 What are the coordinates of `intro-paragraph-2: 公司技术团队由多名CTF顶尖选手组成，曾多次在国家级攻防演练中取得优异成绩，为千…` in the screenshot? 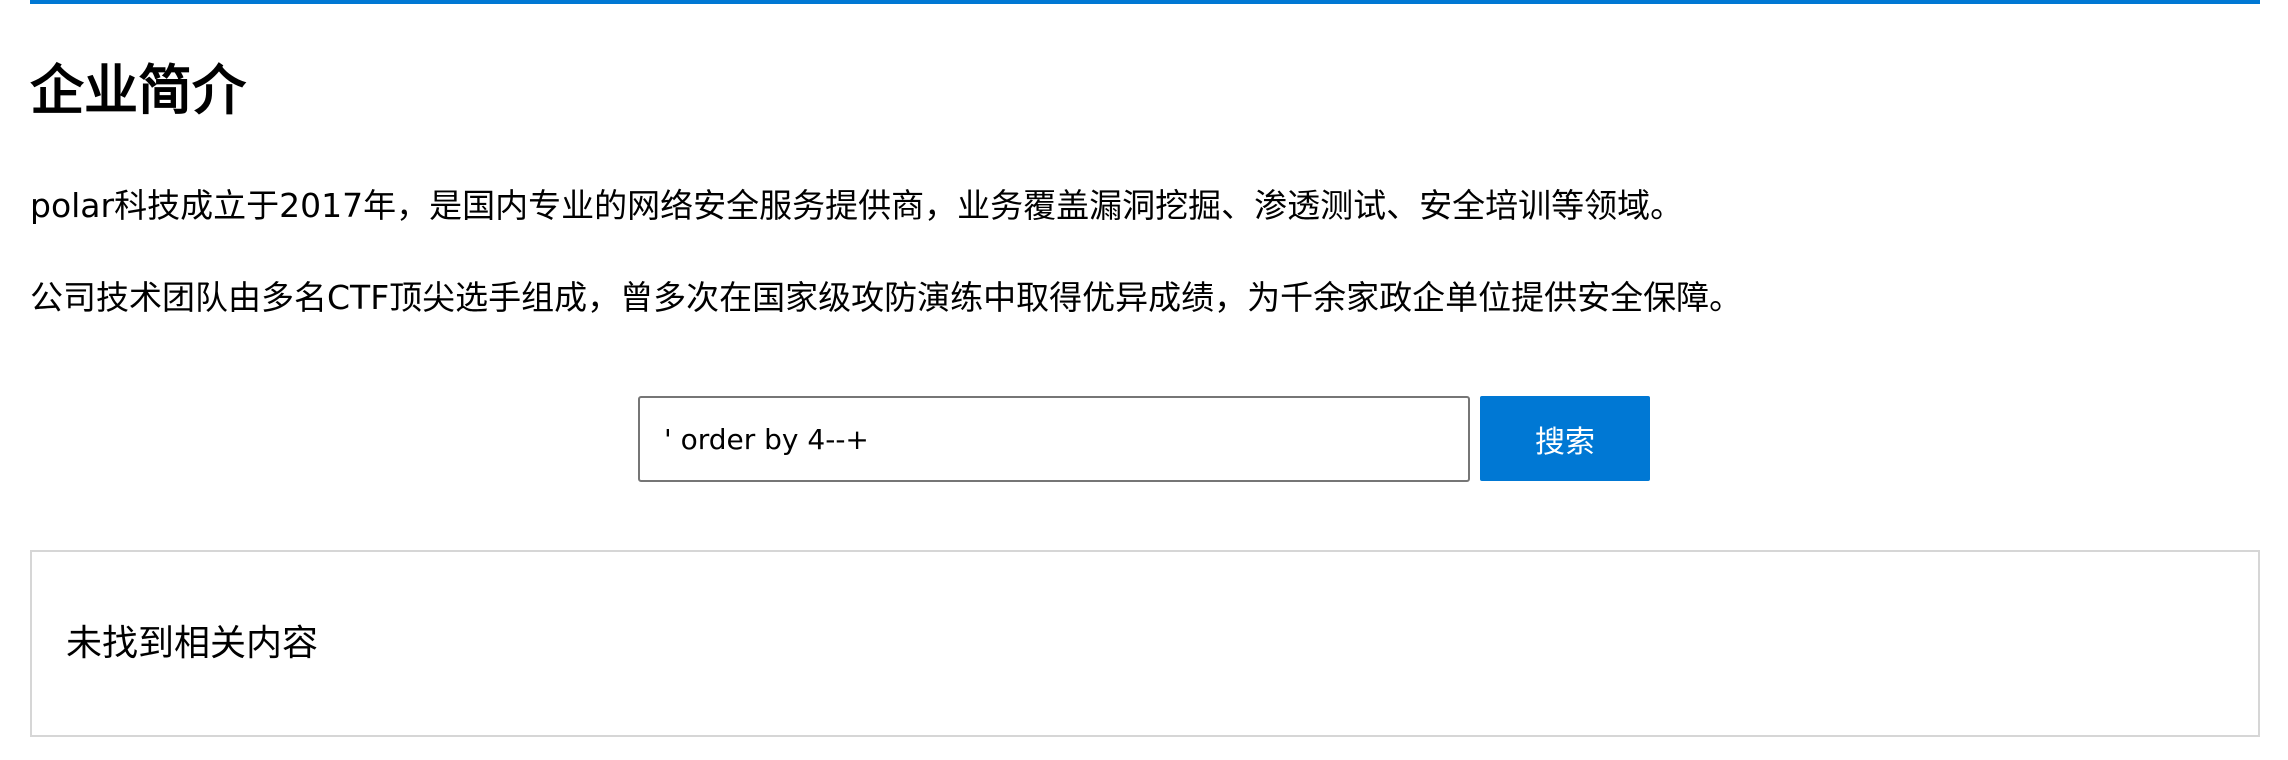 It's located at (886, 297).